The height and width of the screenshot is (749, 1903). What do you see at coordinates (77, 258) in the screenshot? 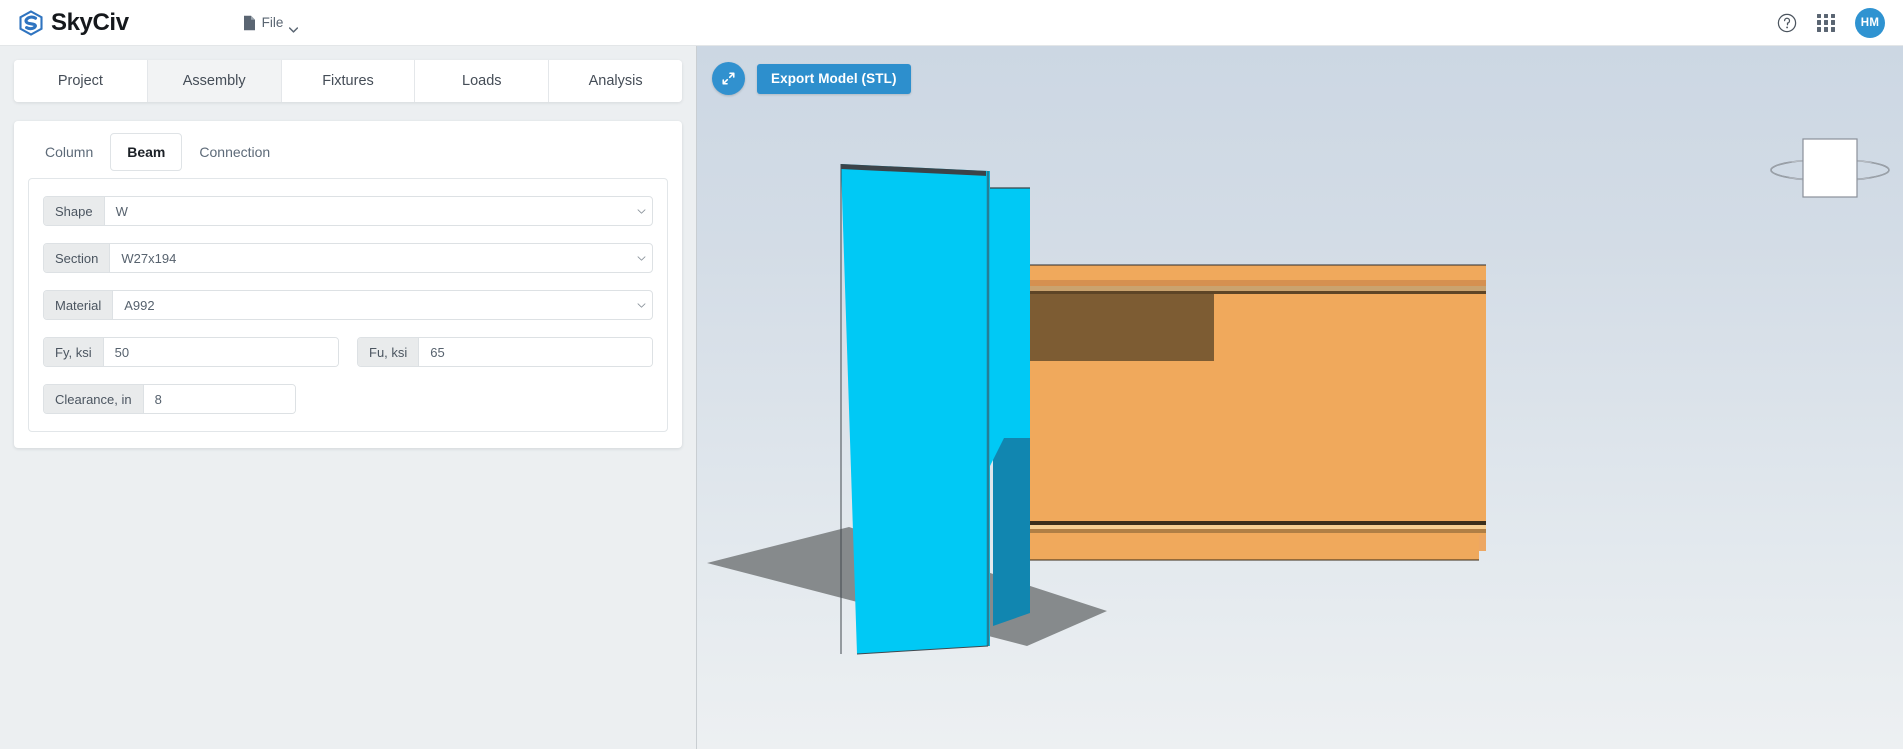
I see `section-label: Section` at bounding box center [77, 258].